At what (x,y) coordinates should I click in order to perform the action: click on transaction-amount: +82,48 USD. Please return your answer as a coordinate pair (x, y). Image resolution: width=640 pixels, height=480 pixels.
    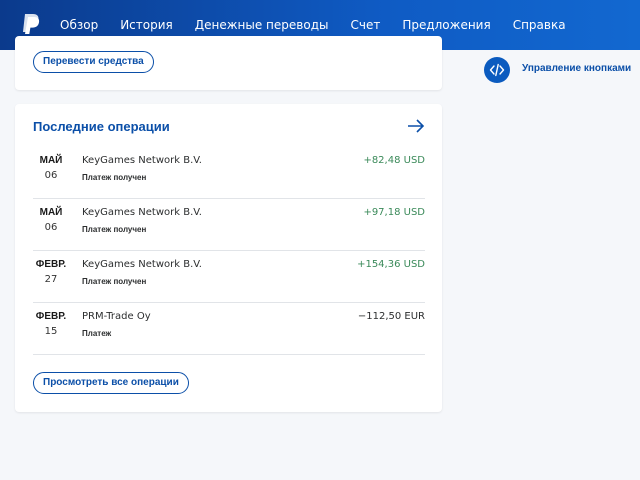
    Looking at the image, I should click on (394, 160).